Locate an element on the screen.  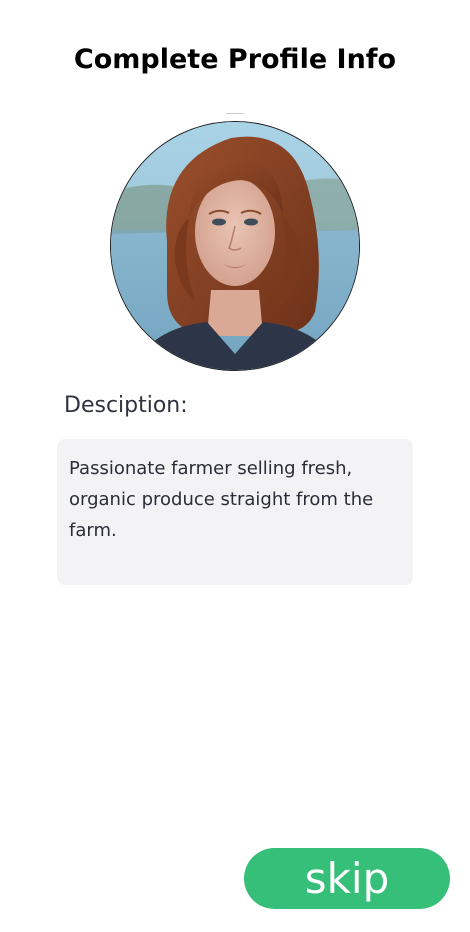
avatar-divider is located at coordinates (235, 113).